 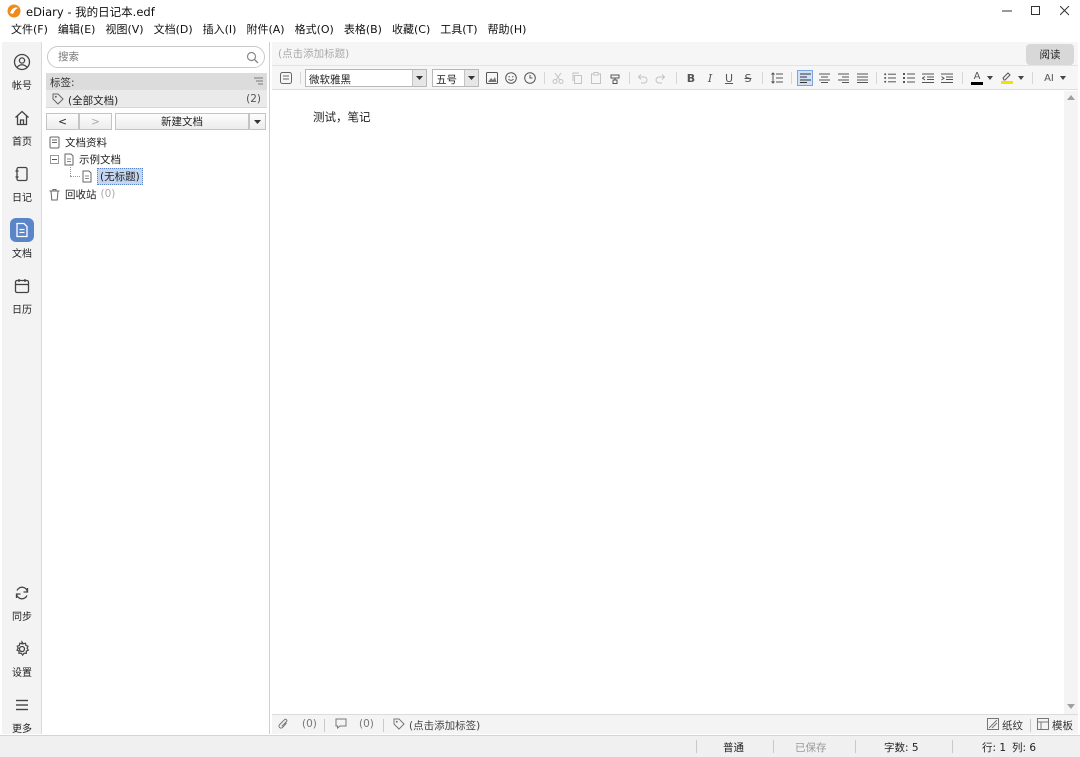 What do you see at coordinates (1071, 97) in the screenshot?
I see `scroll-up-icon` at bounding box center [1071, 97].